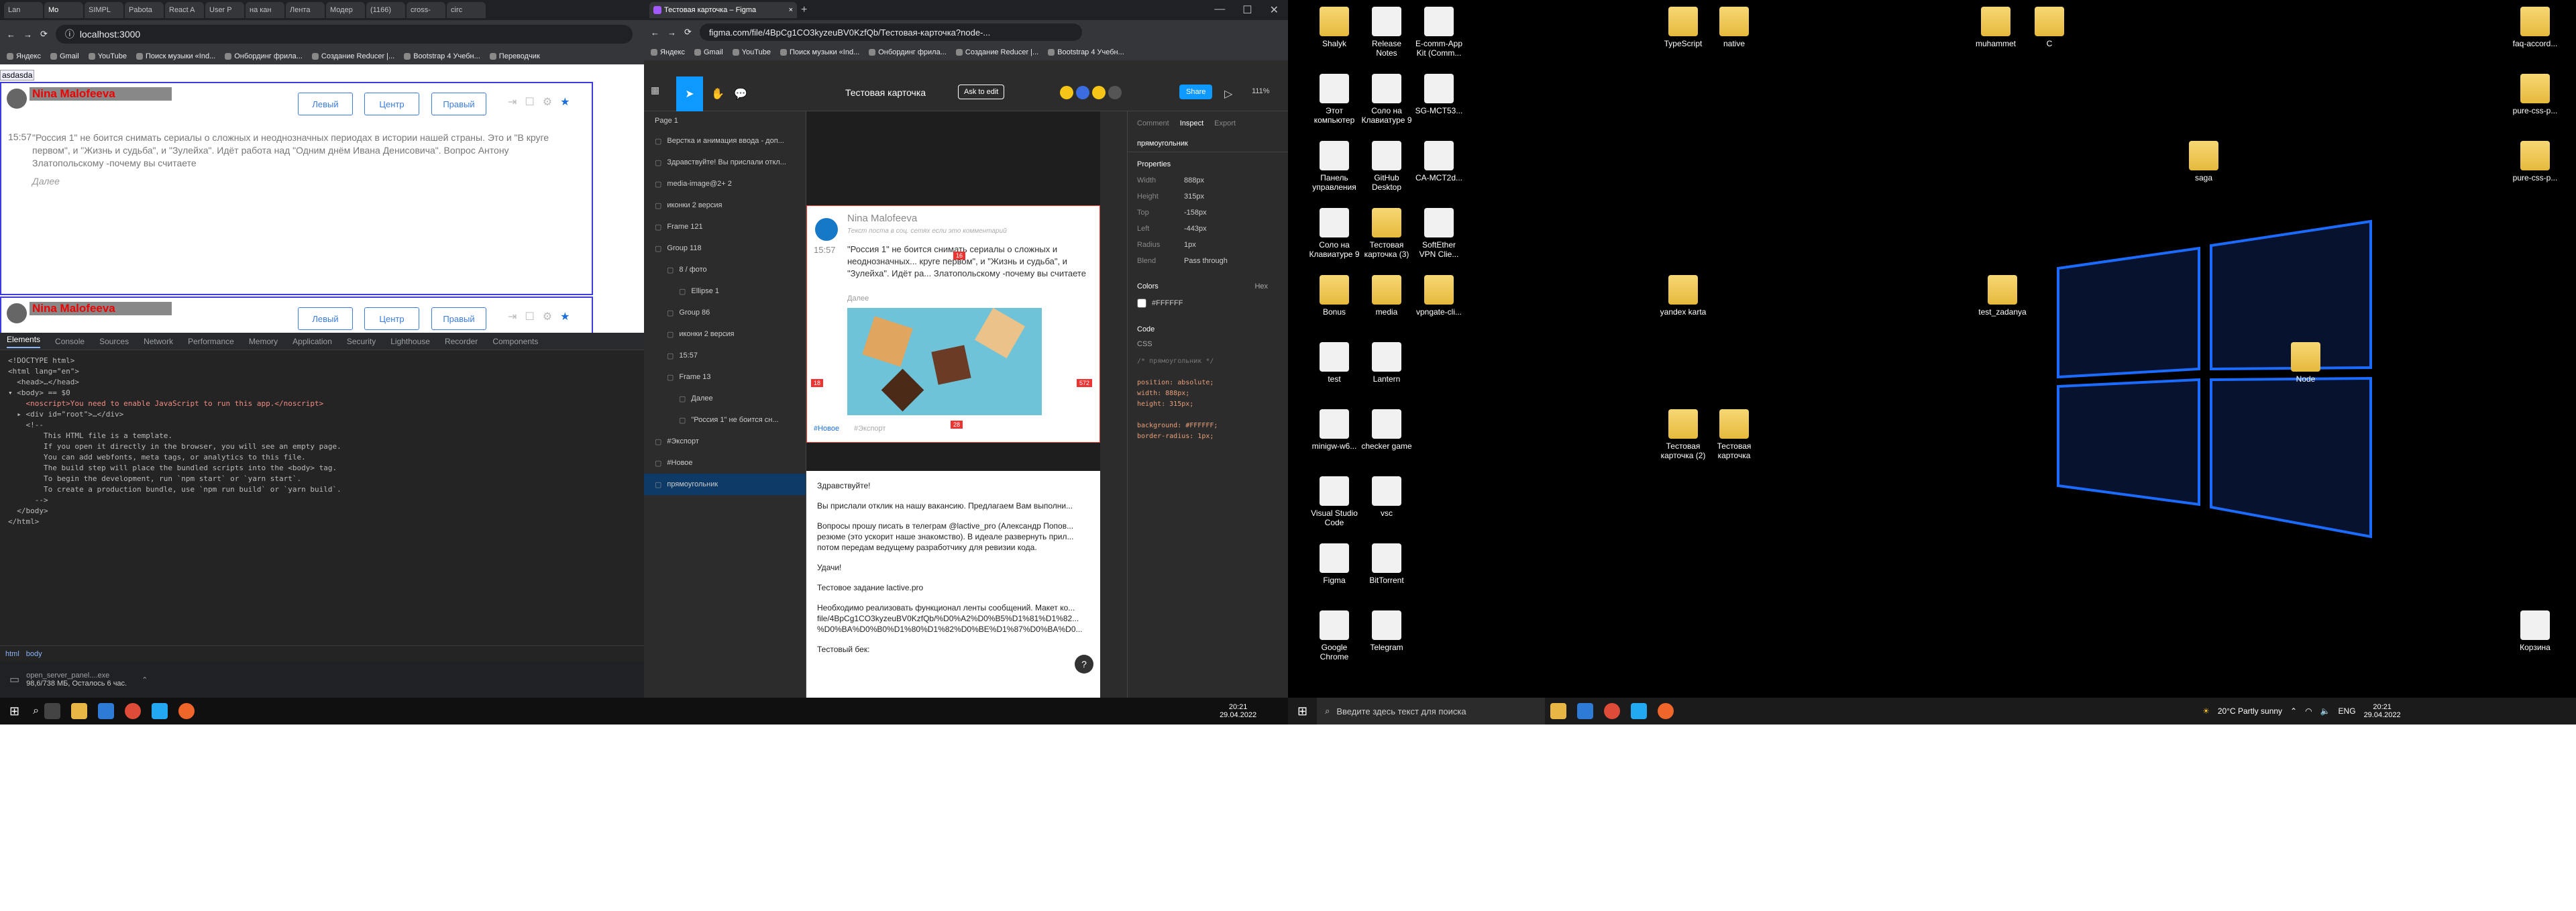 The image size is (2576, 911). Describe the element at coordinates (2049, 27) in the screenshot. I see `desktop-icon: C` at that location.